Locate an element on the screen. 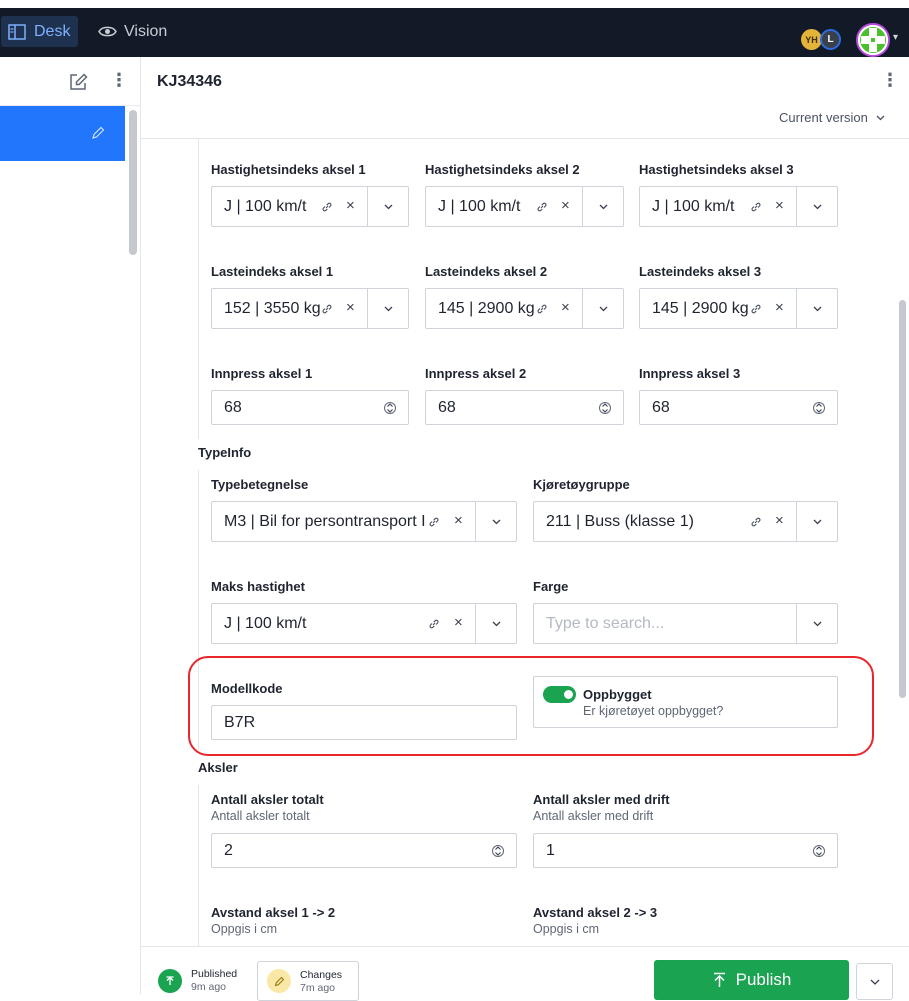 This screenshot has height=1001, width=909. desk-icon is located at coordinates (17, 31).